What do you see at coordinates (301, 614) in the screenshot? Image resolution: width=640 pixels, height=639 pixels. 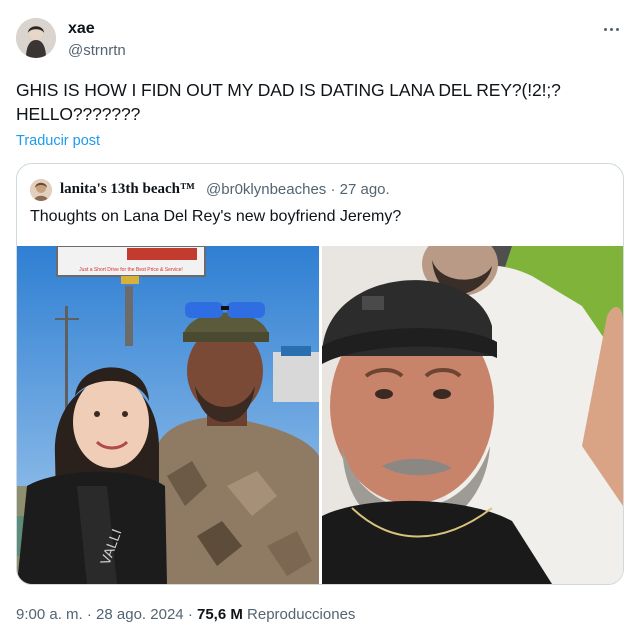 I see `views-label: Reproducciones` at bounding box center [301, 614].